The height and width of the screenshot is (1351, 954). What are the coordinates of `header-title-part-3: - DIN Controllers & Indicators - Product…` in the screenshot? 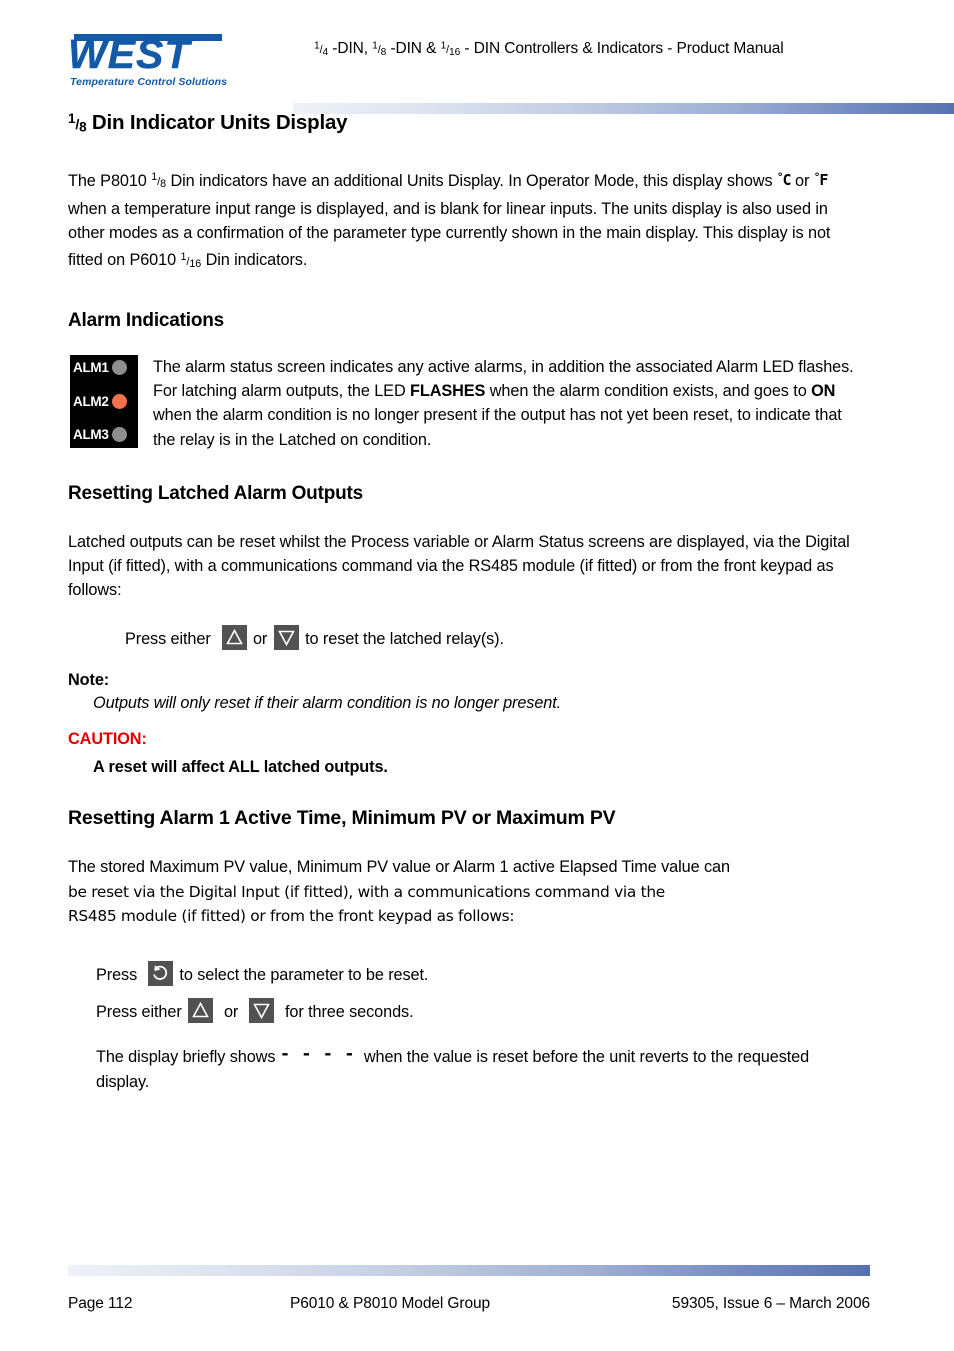 It's located at (622, 48).